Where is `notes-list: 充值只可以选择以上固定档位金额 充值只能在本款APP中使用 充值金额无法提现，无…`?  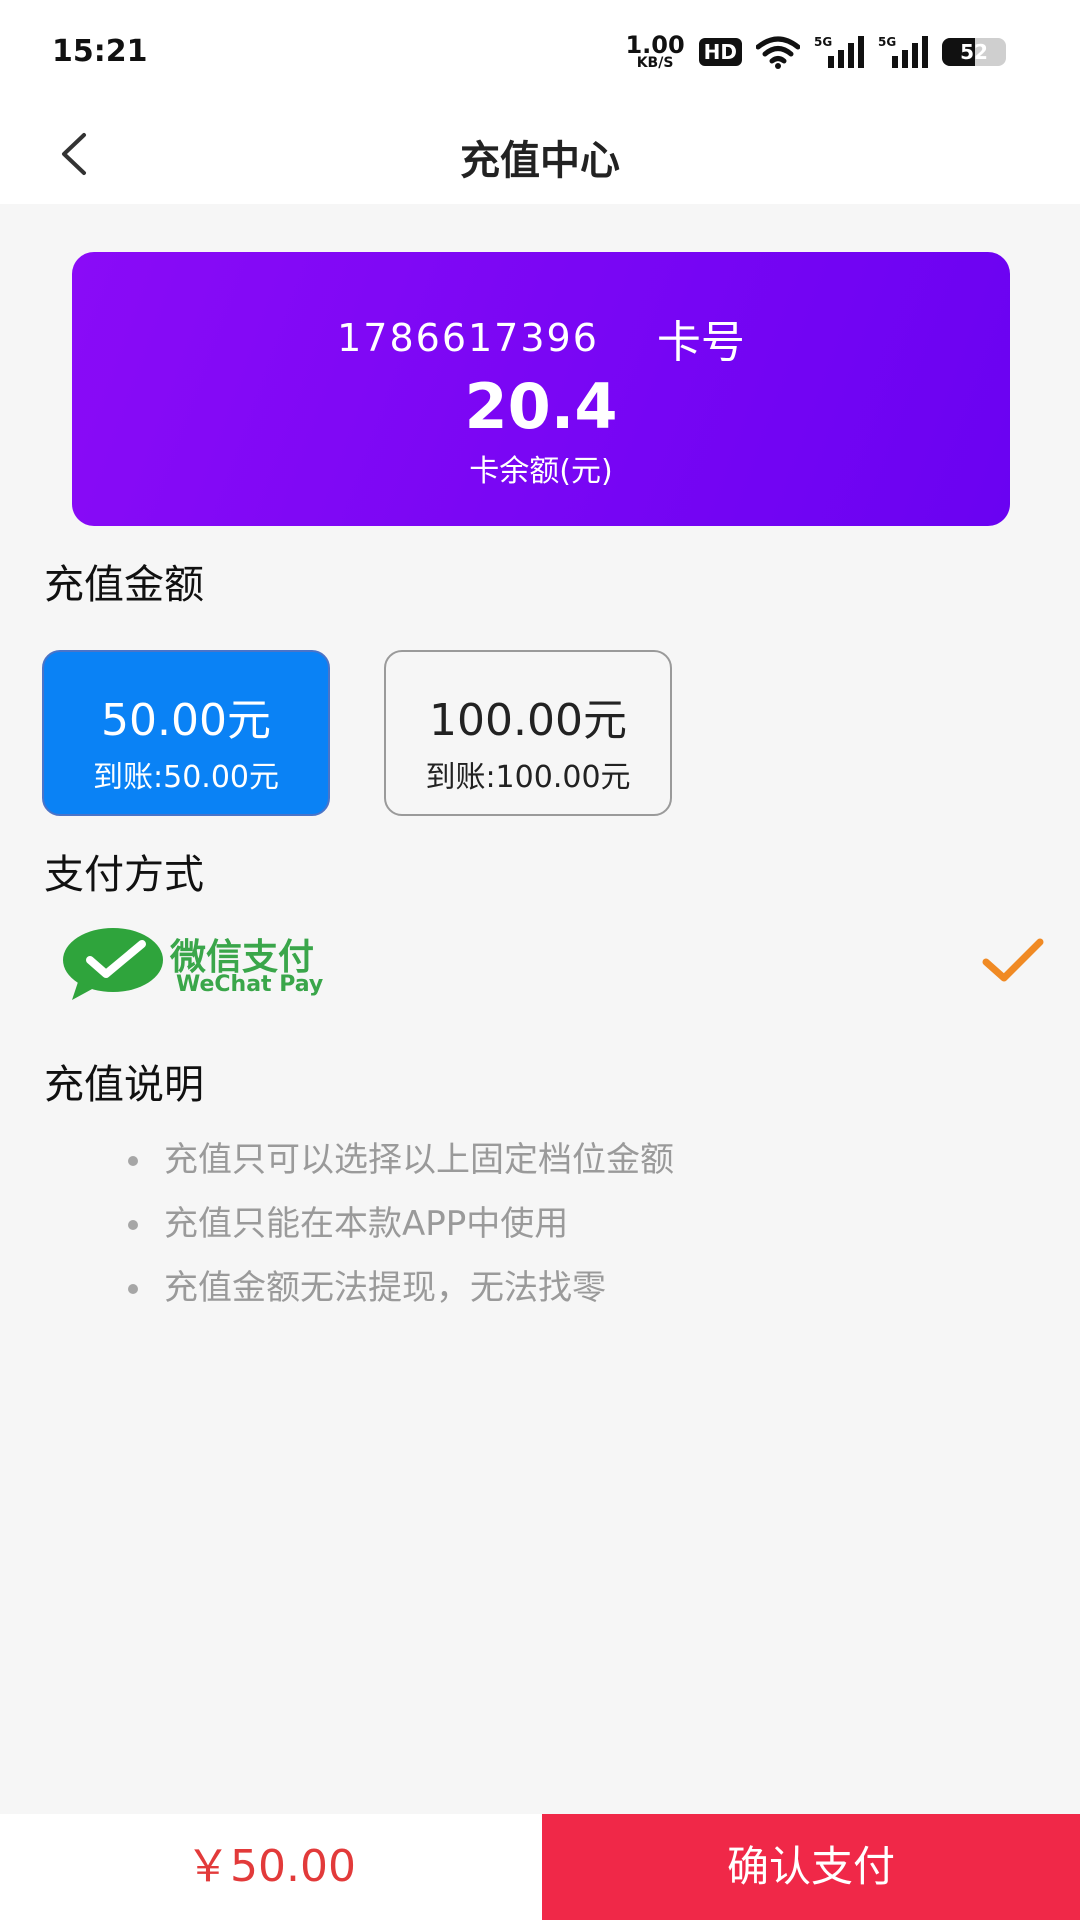
notes-list: 充值只可以选择以上固定档位金额 充值只能在本款APP中使用 充值金额无法提现，无… is located at coordinates (401, 1224).